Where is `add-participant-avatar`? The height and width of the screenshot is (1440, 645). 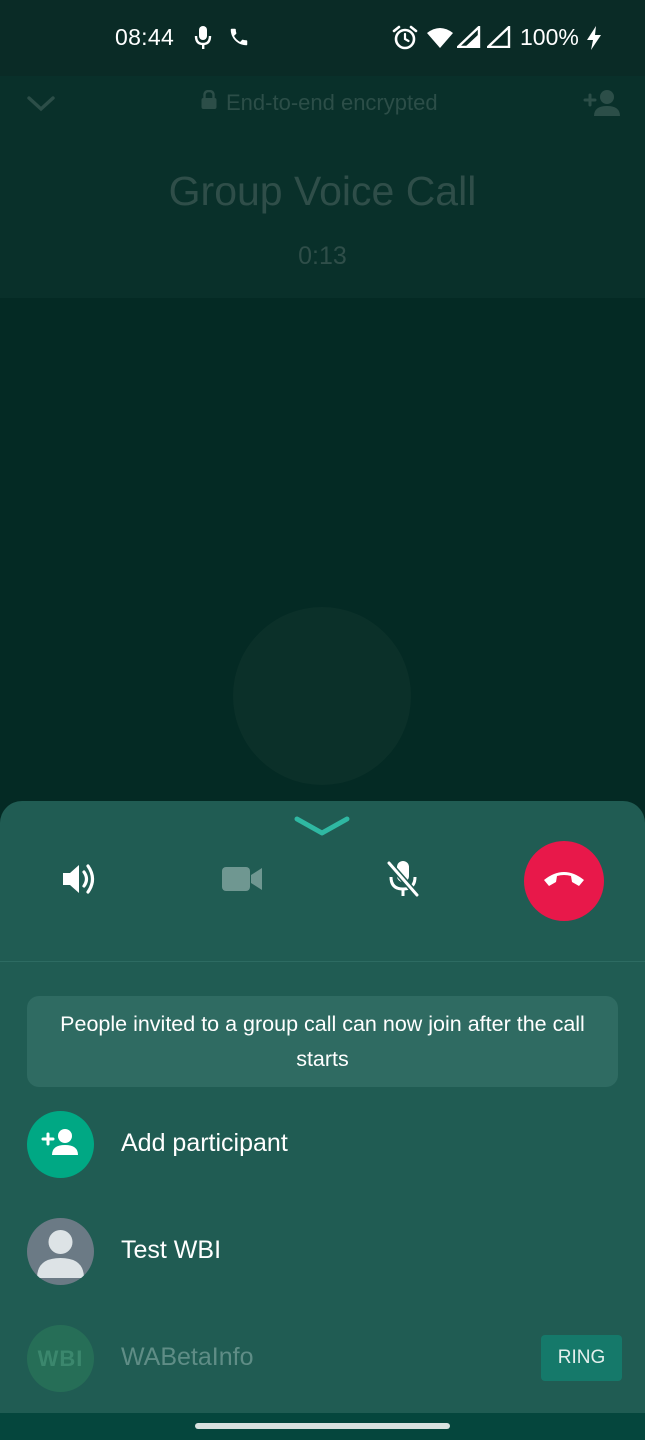
add-participant-avatar is located at coordinates (60, 1144).